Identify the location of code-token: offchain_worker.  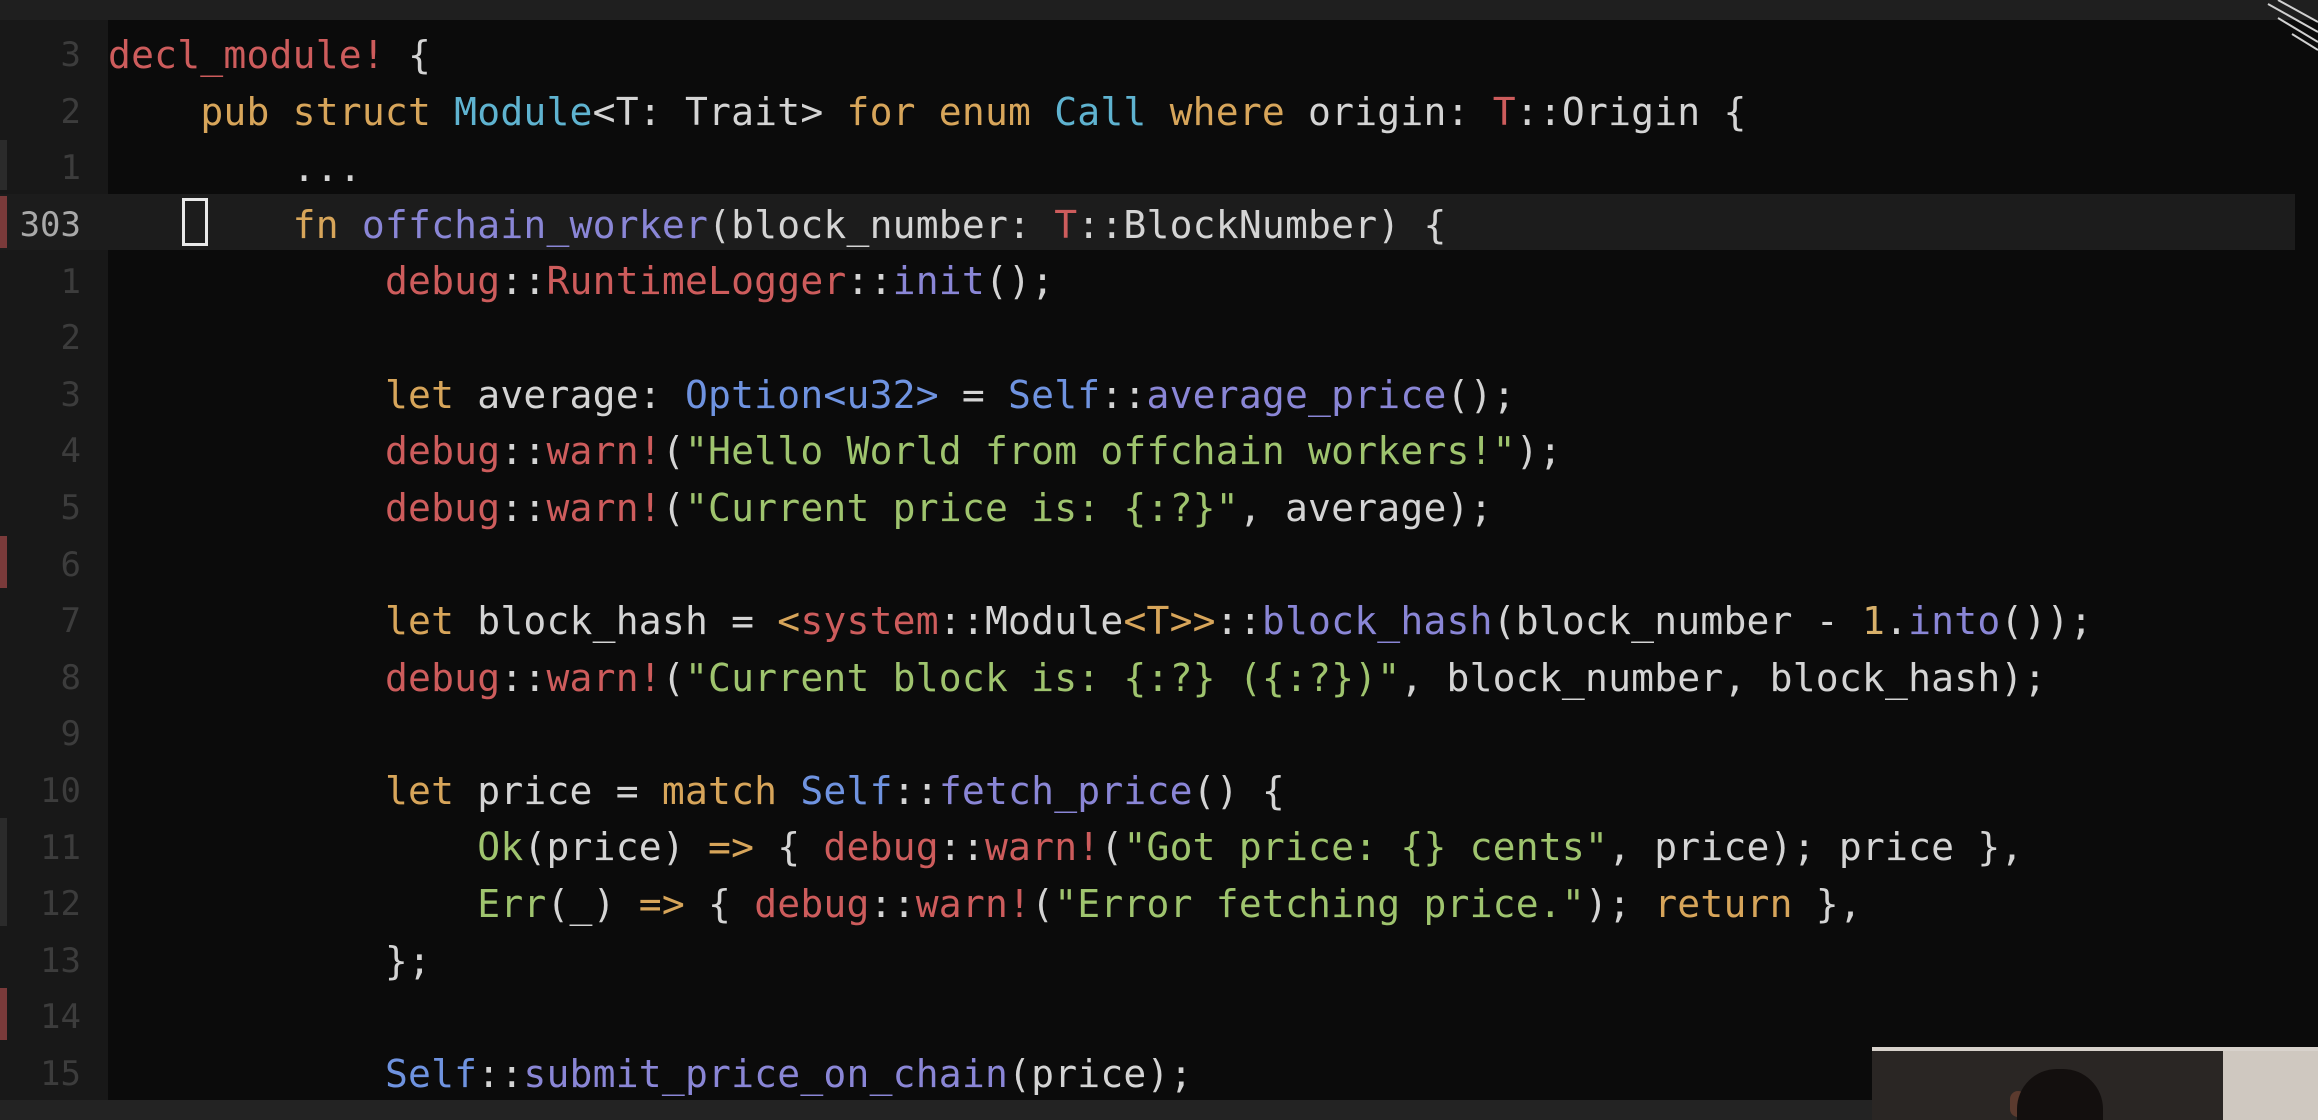
(535, 224).